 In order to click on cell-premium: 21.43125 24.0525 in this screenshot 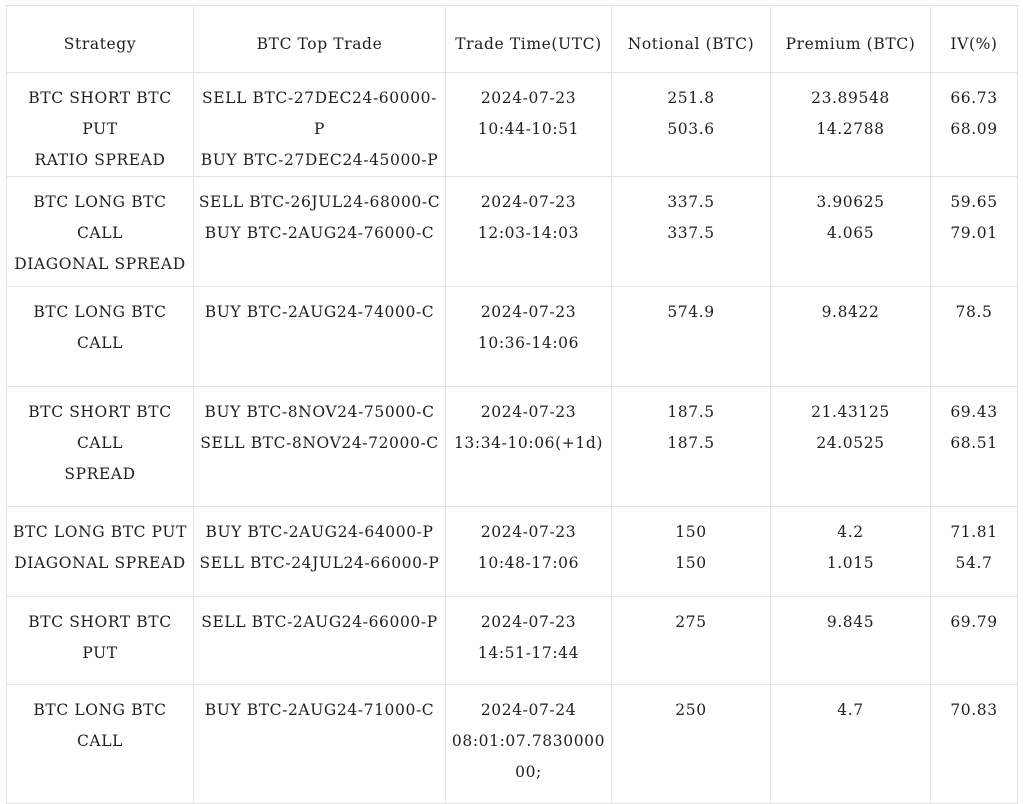, I will do `click(850, 446)`.